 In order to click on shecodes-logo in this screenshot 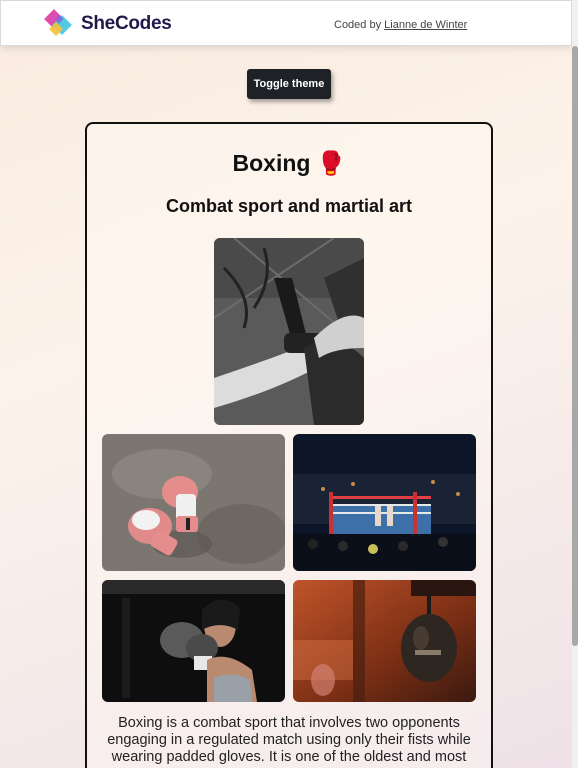, I will do `click(61, 24)`.